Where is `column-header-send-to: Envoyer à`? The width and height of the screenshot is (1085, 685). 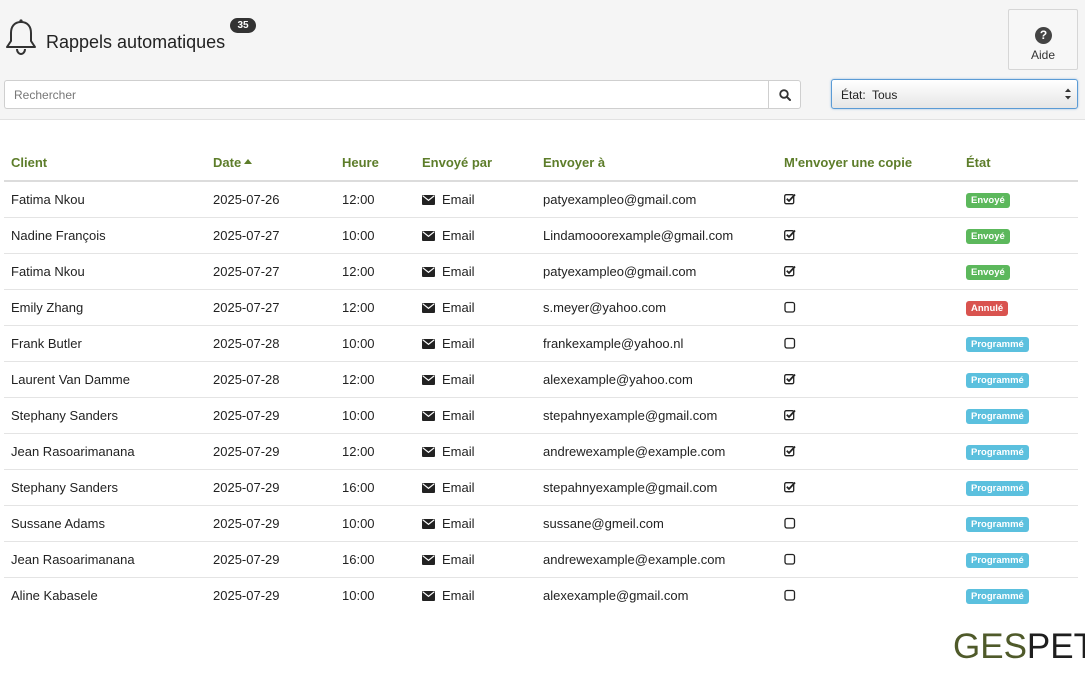
column-header-send-to: Envoyer à is located at coordinates (656, 163).